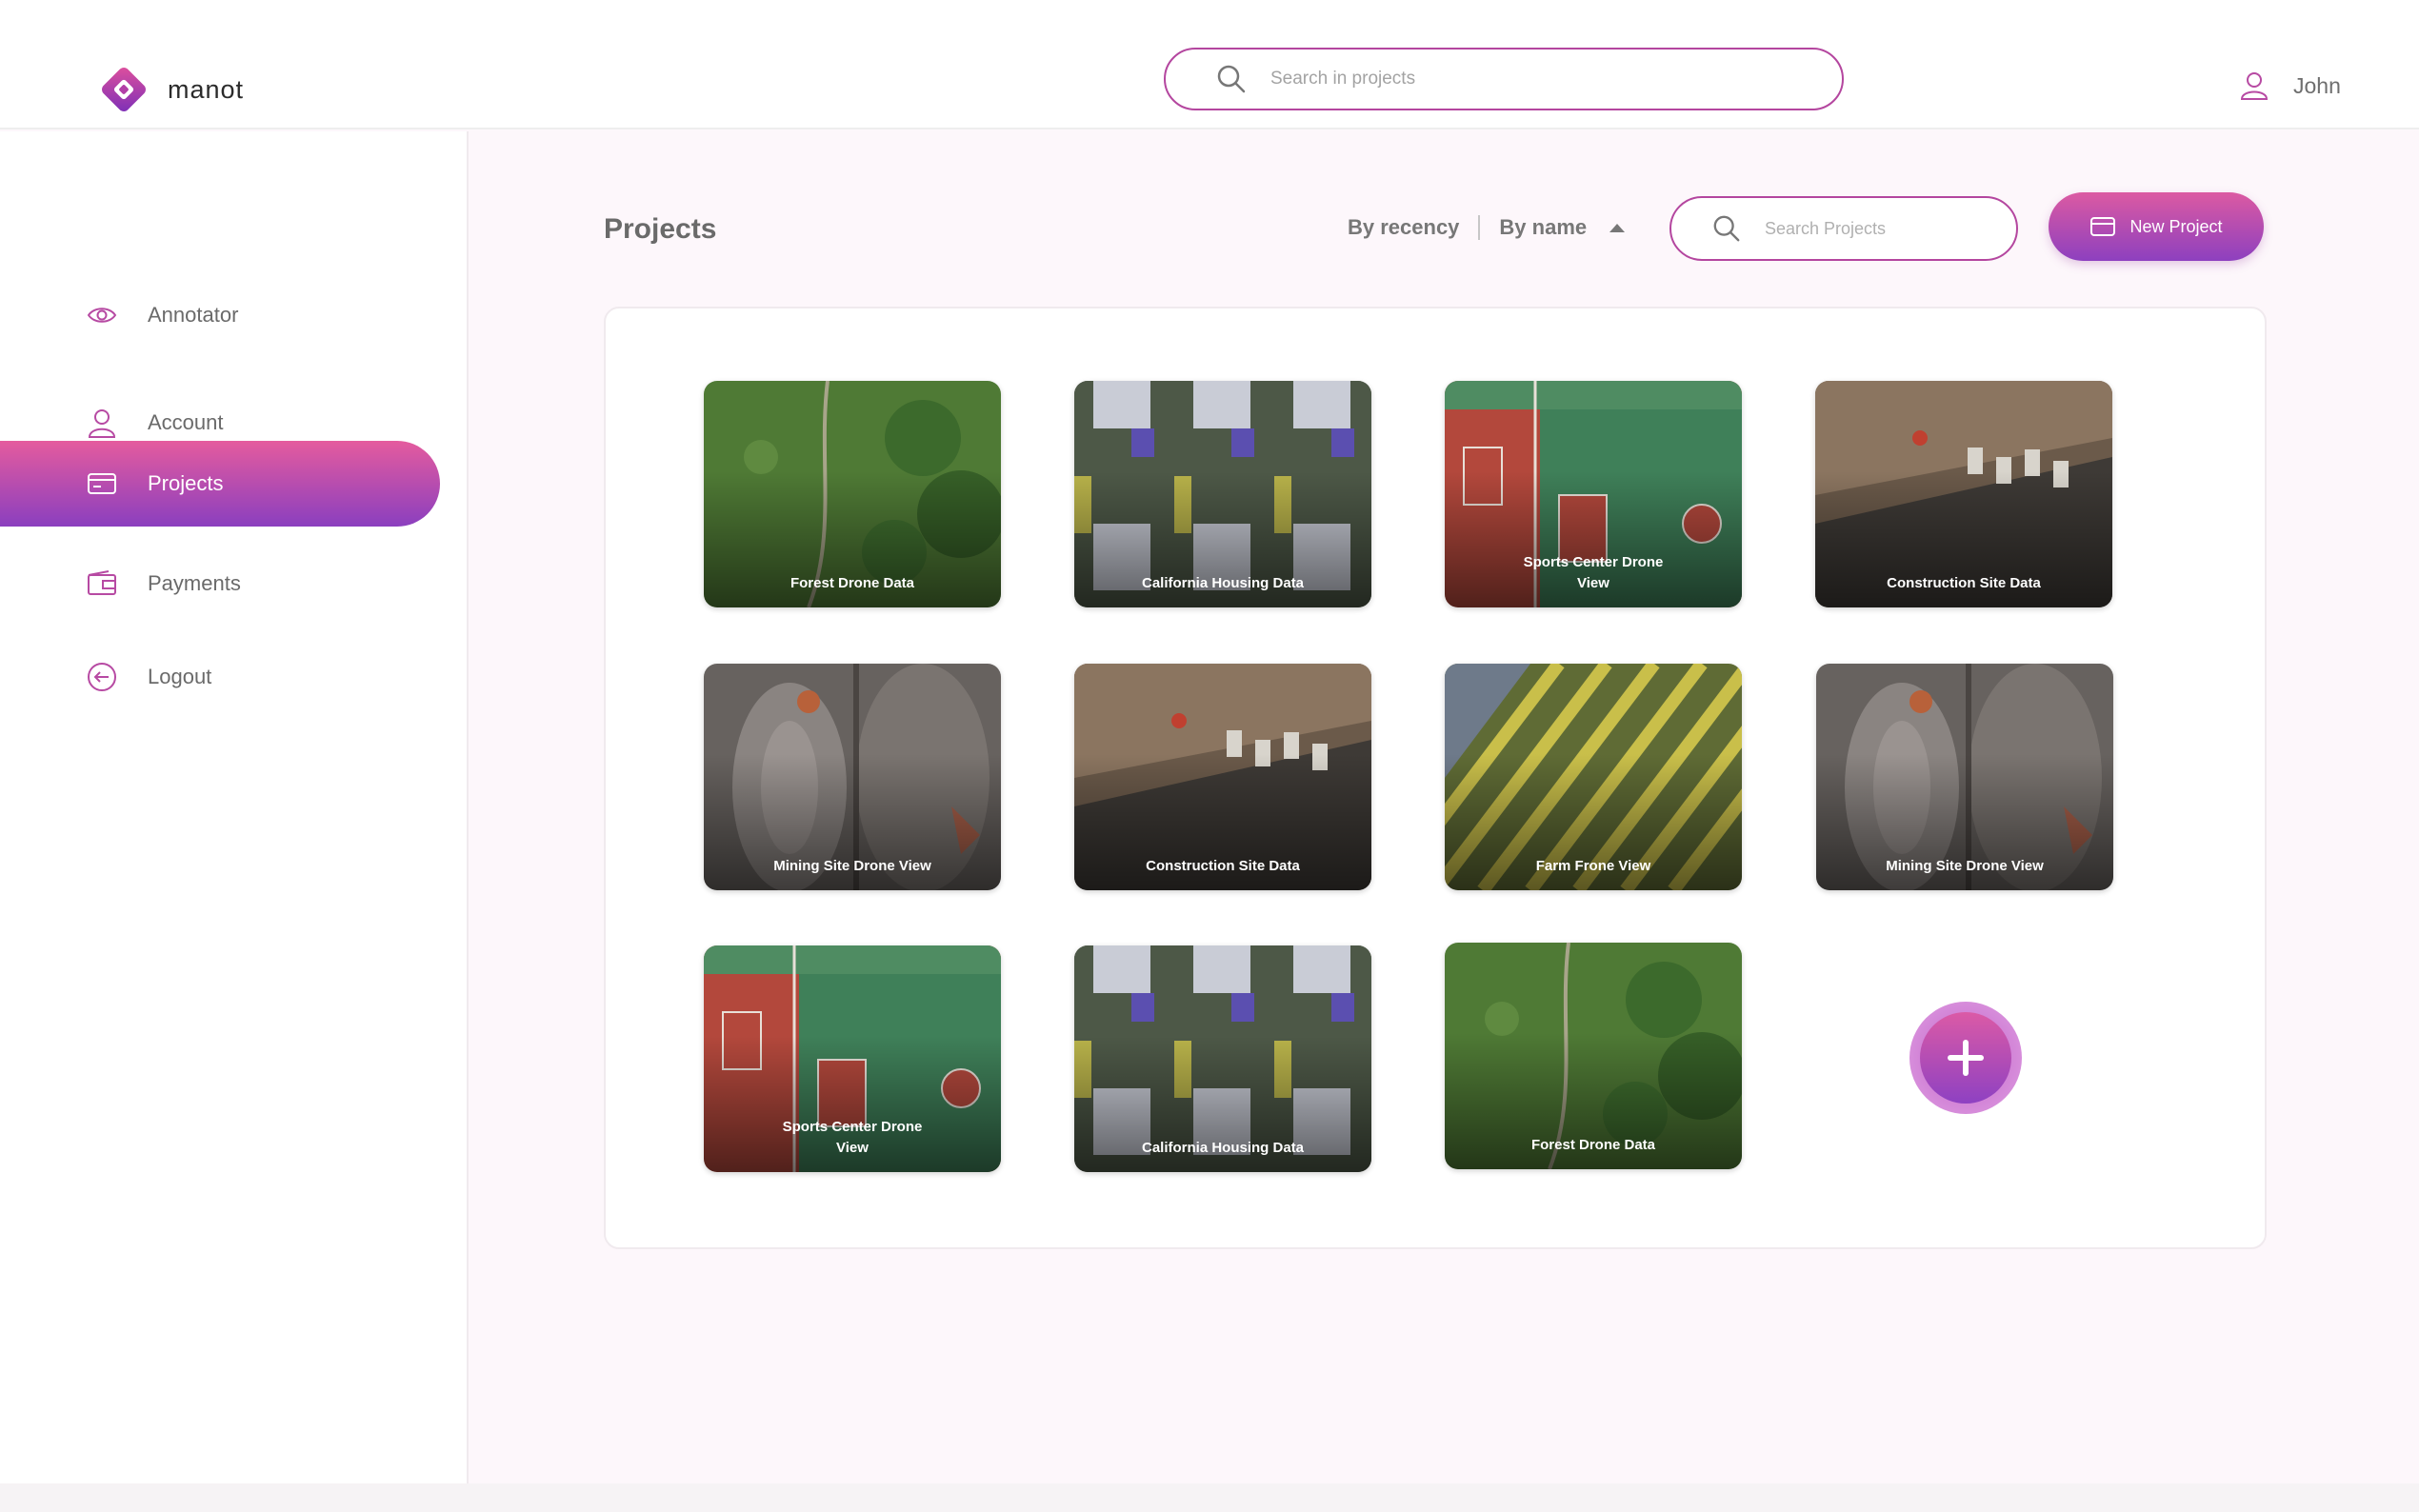 Image resolution: width=2419 pixels, height=1512 pixels. What do you see at coordinates (1617, 227) in the screenshot?
I see `caret-up-icon` at bounding box center [1617, 227].